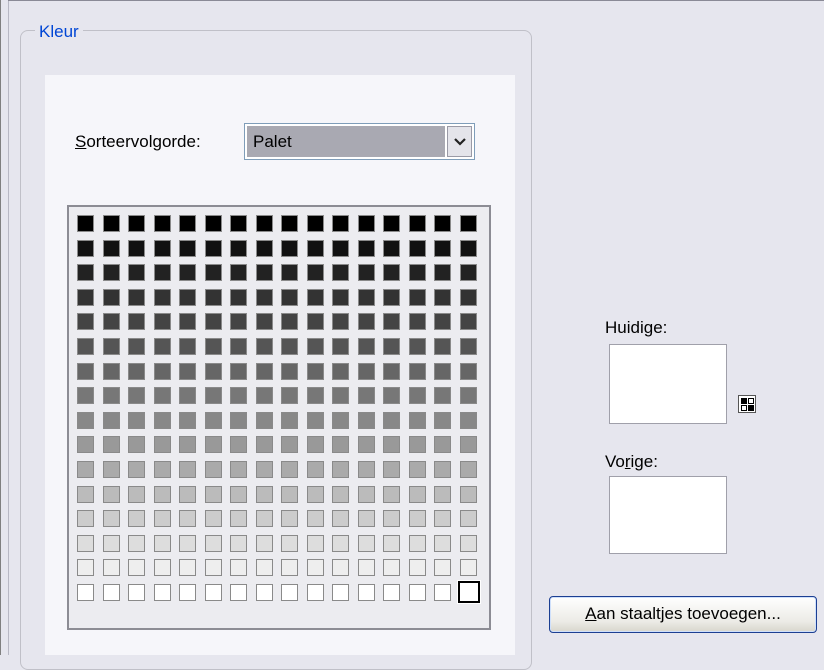  I want to click on chevron-down-icon, so click(459, 141).